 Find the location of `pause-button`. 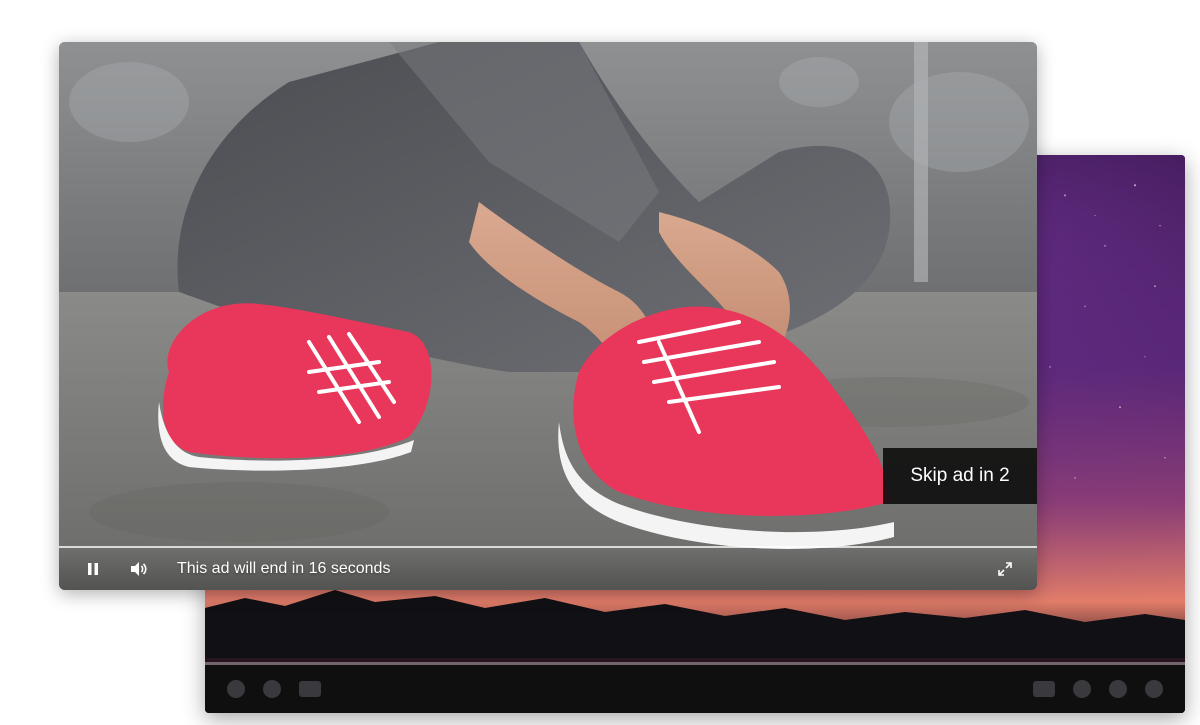

pause-button is located at coordinates (93, 569).